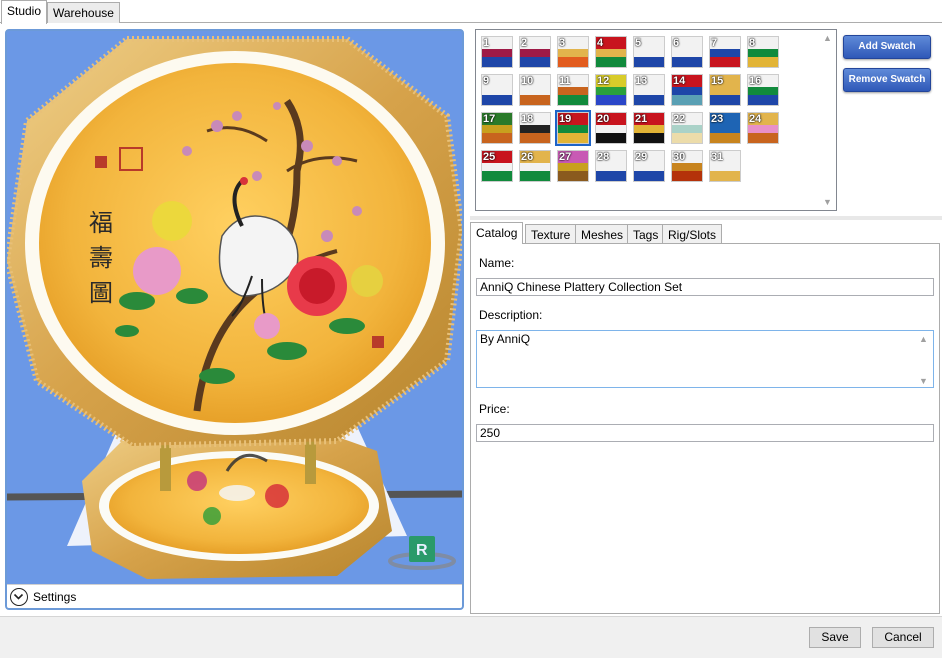  What do you see at coordinates (611, 166) in the screenshot?
I see `swatch-item: 28` at bounding box center [611, 166].